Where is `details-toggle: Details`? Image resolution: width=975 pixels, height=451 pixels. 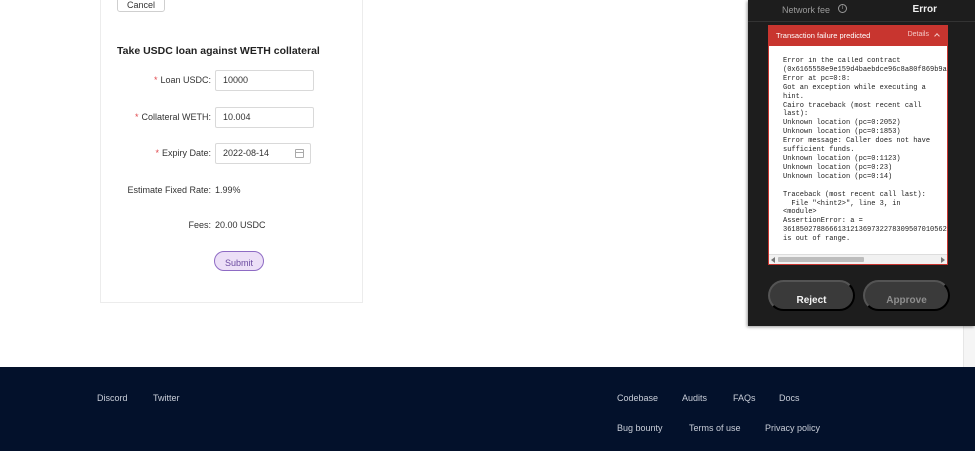 details-toggle: Details is located at coordinates (918, 34).